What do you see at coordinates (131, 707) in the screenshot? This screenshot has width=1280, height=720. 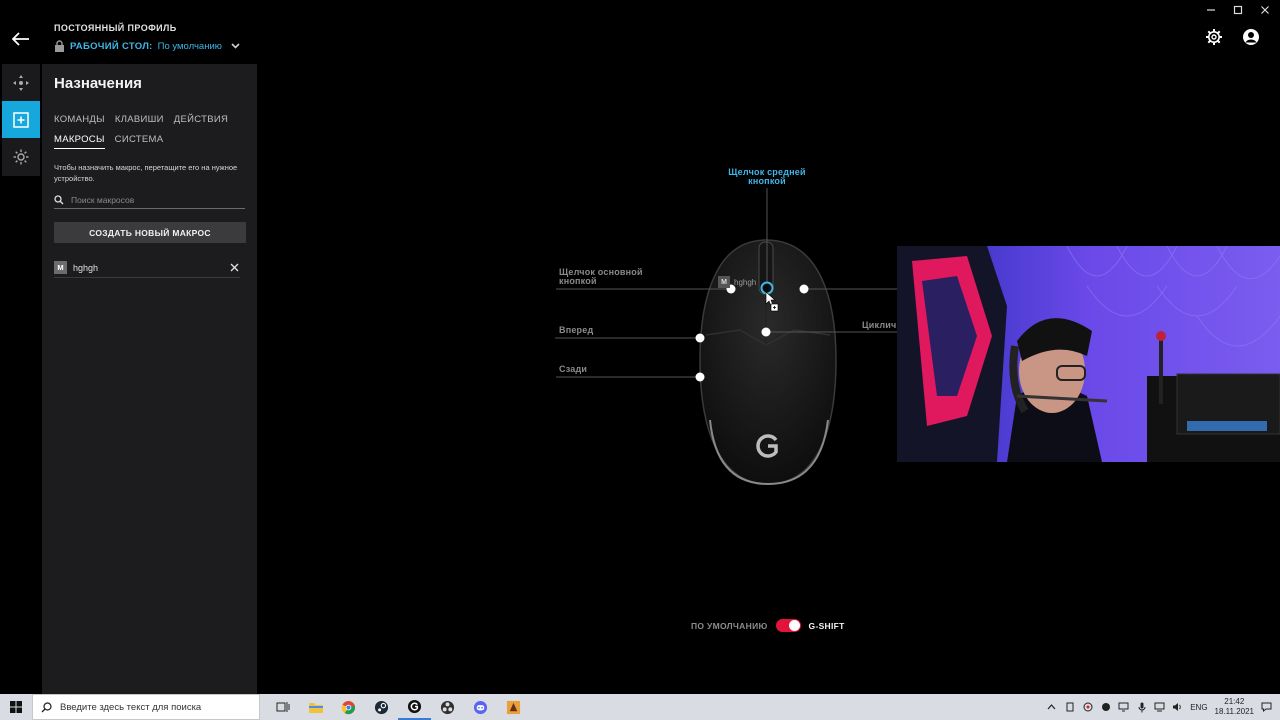 I see `taskbar-search-placeholder: Введите здесь текст для поиска` at bounding box center [131, 707].